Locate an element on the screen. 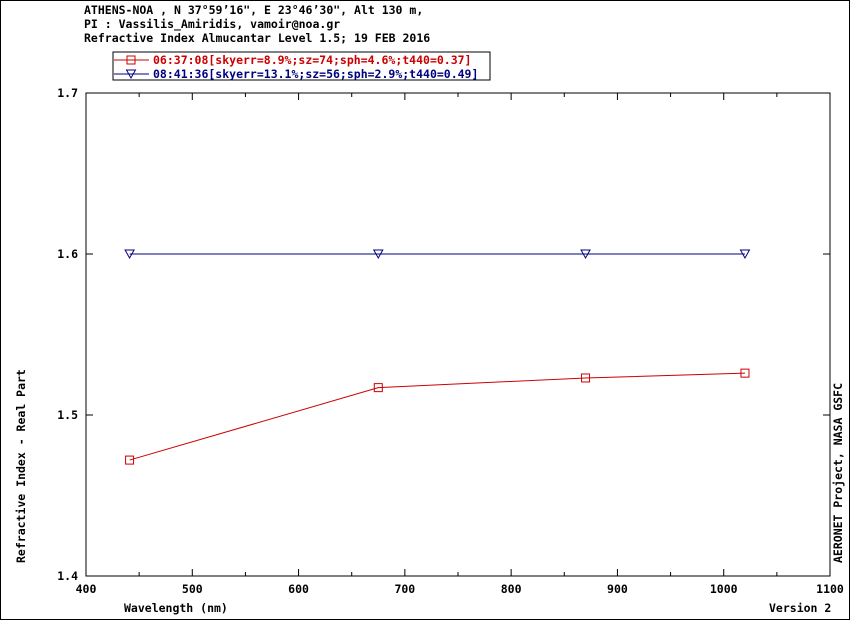  x-tick-label: 800 is located at coordinates (511, 589).